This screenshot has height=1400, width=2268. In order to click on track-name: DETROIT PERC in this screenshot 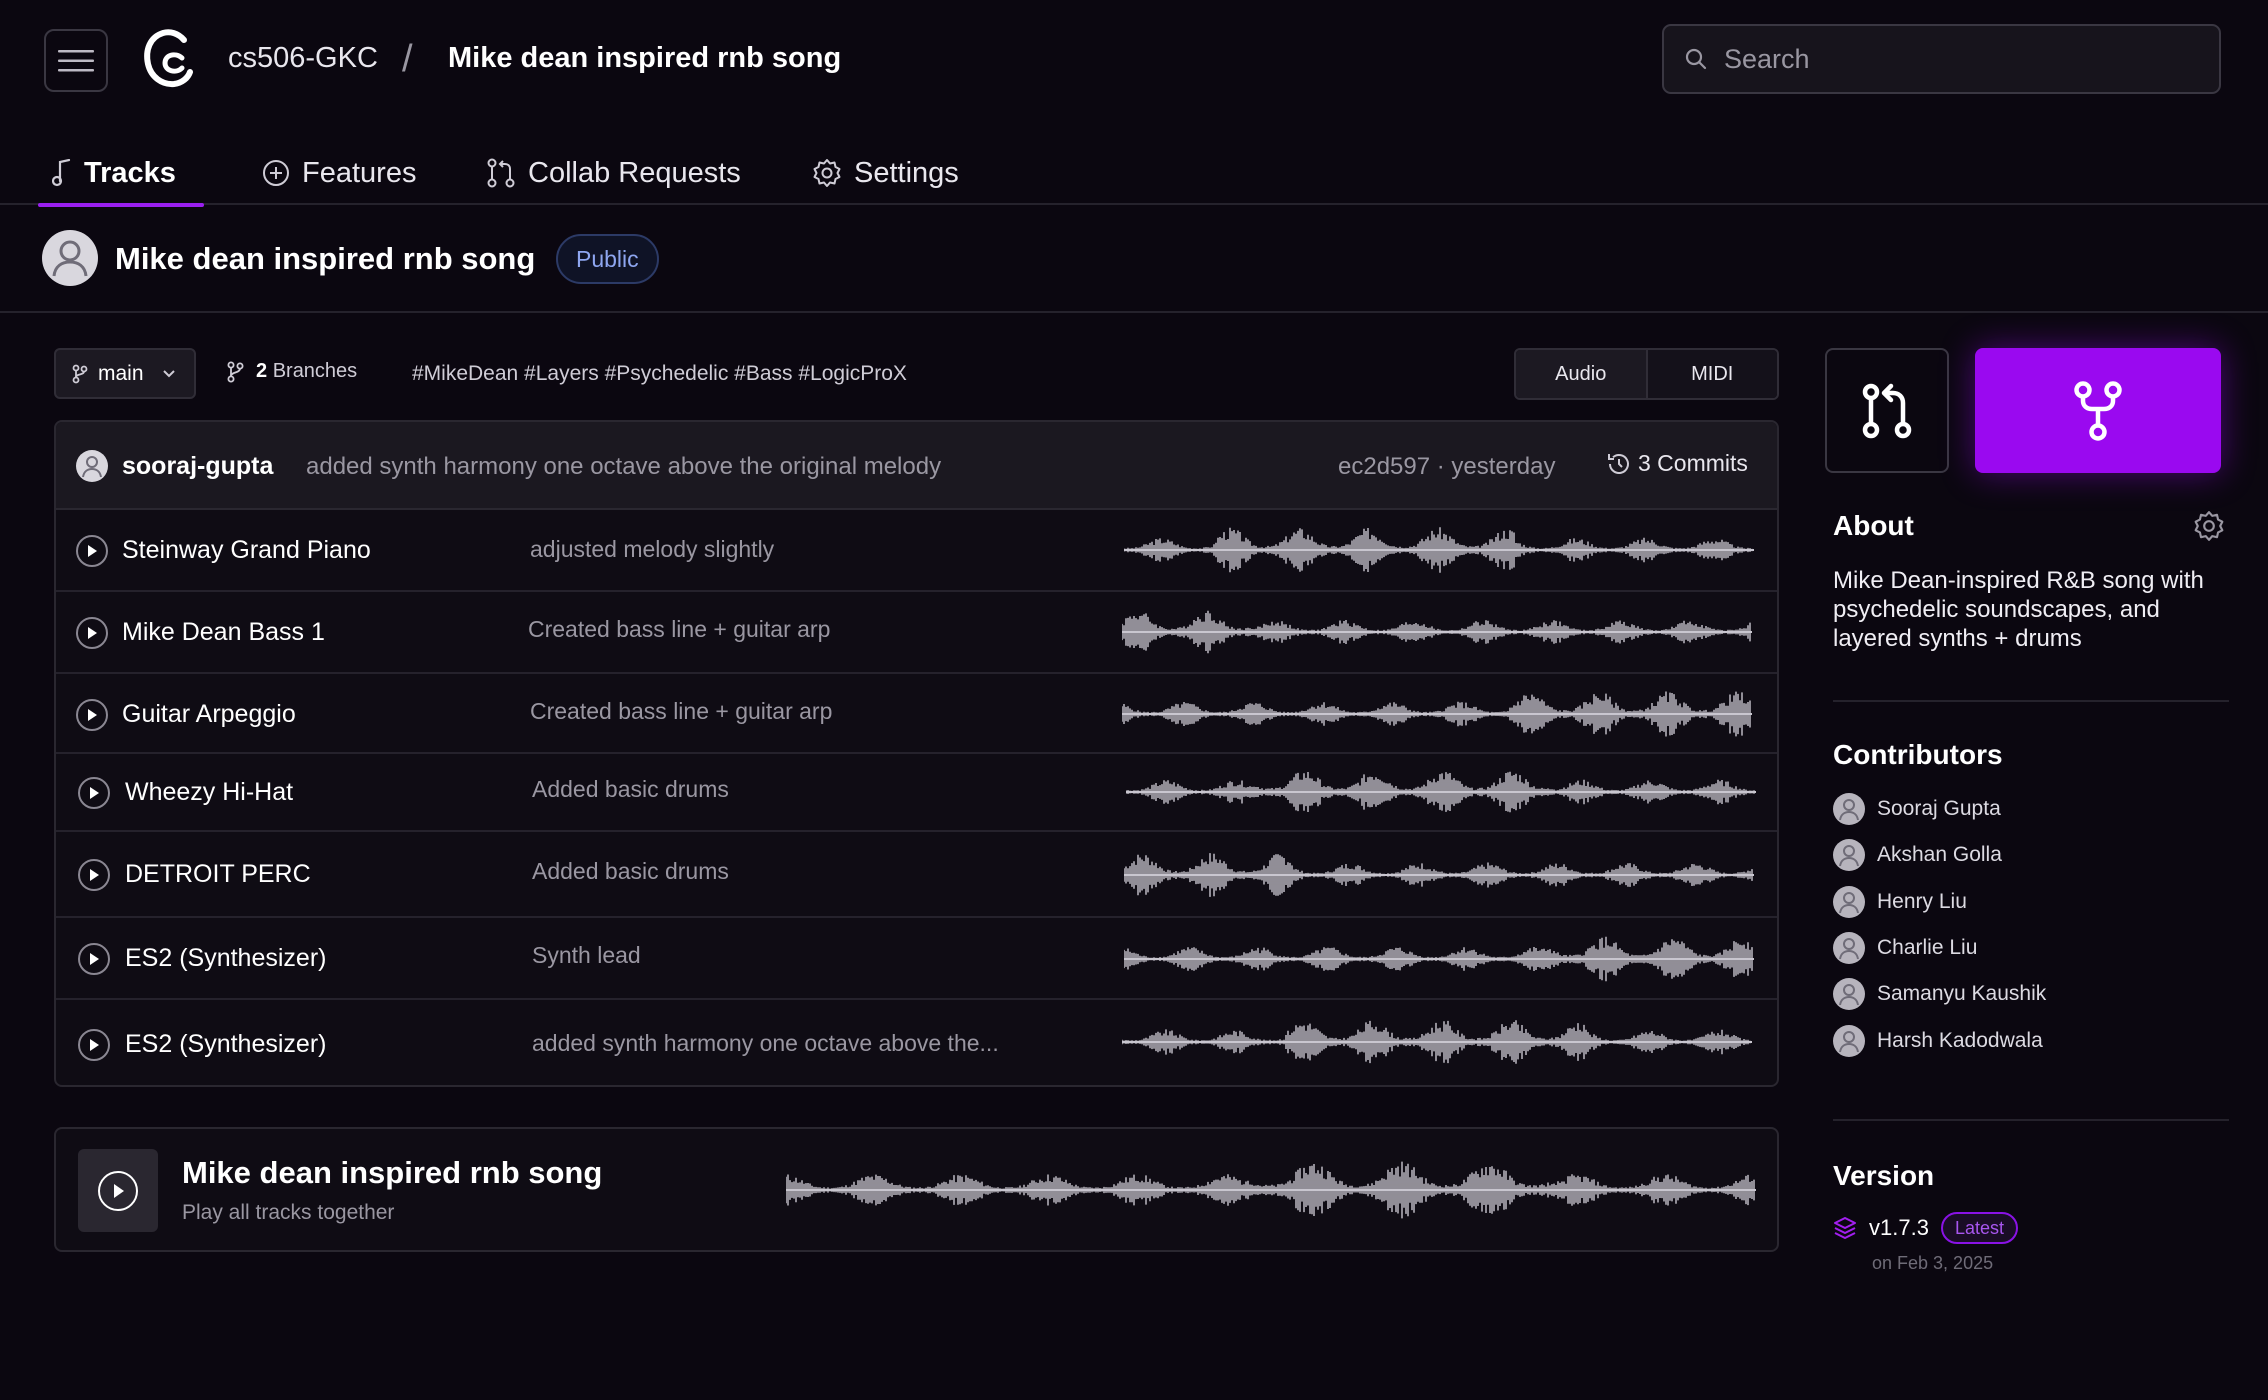, I will do `click(218, 874)`.